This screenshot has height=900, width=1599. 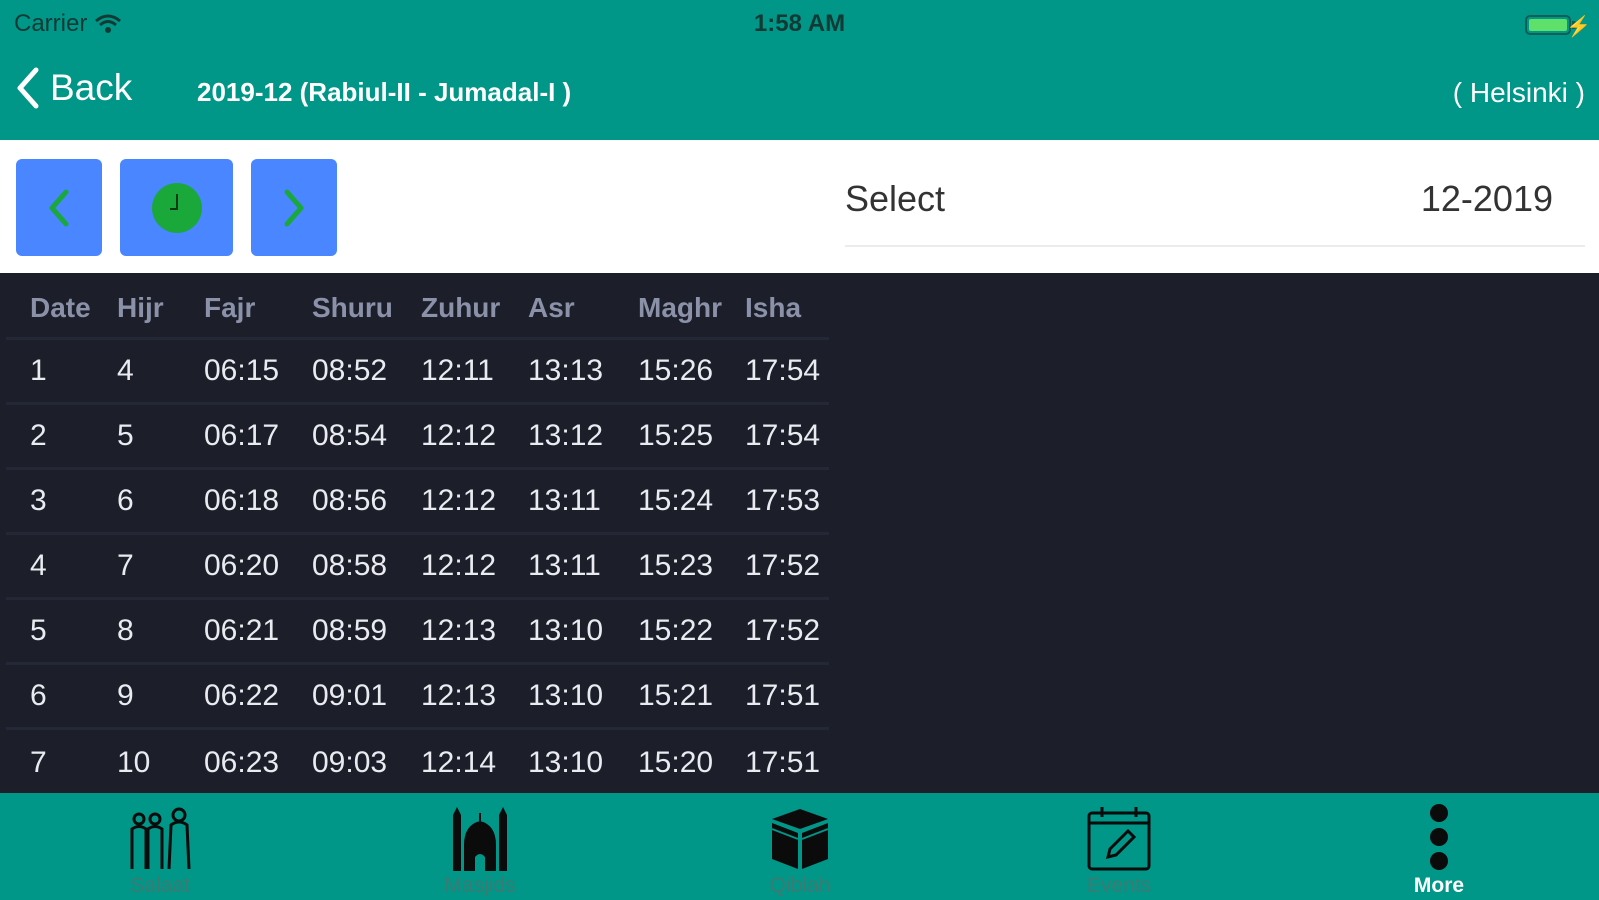 I want to click on table-row: 5 8 06:21 08:59 12:13 13:10 15:22 17:52, so click(x=417, y=632).